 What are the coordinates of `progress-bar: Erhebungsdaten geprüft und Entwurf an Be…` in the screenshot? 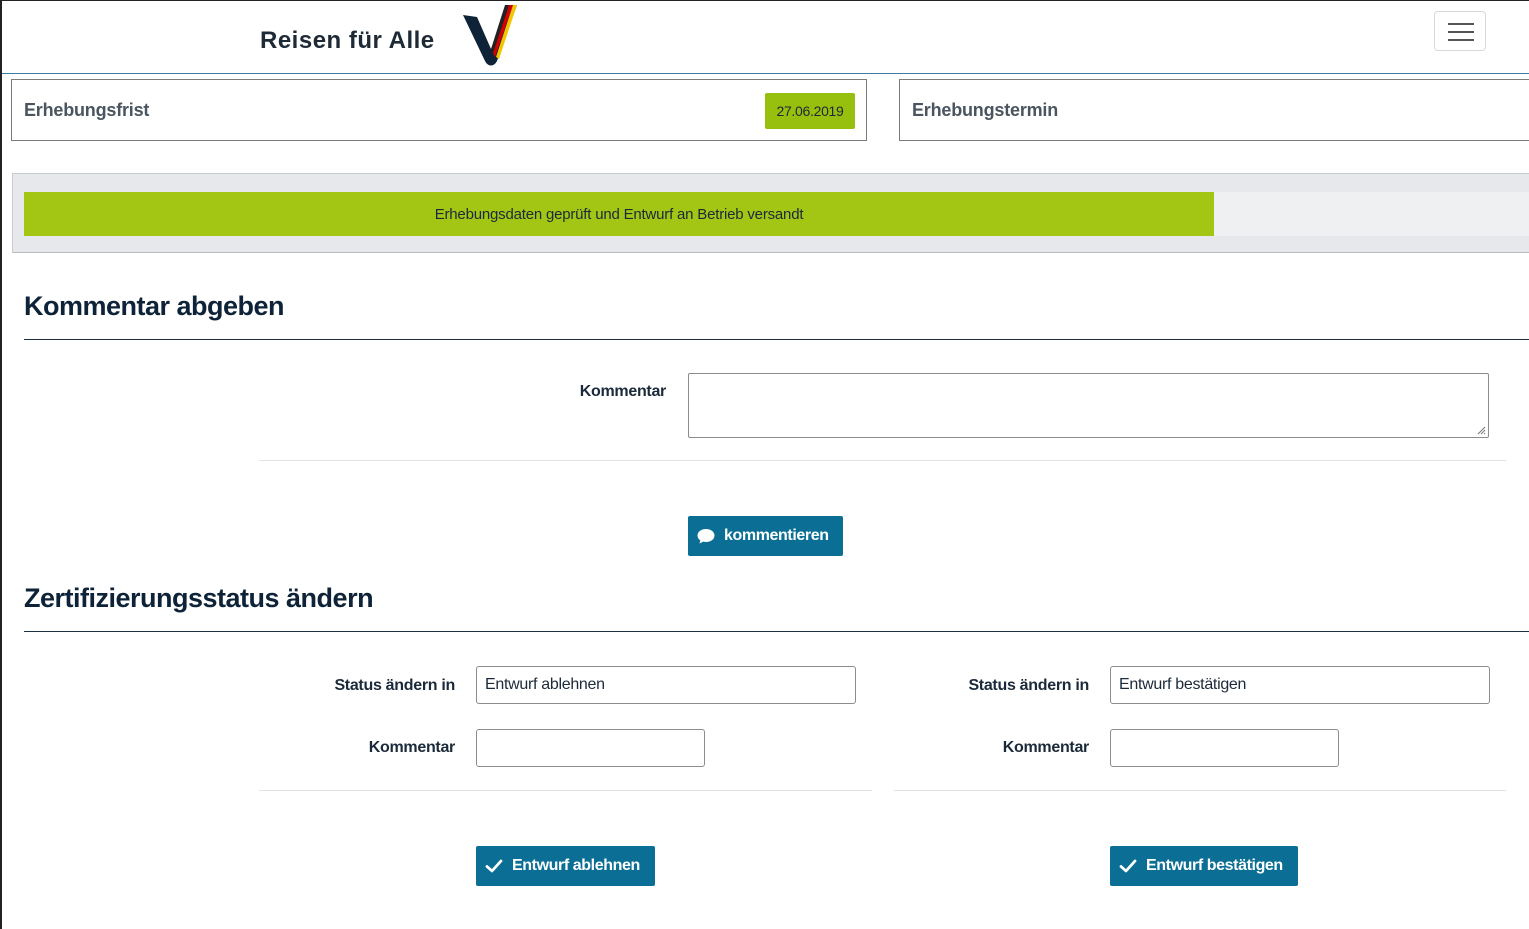 It's located at (776, 214).